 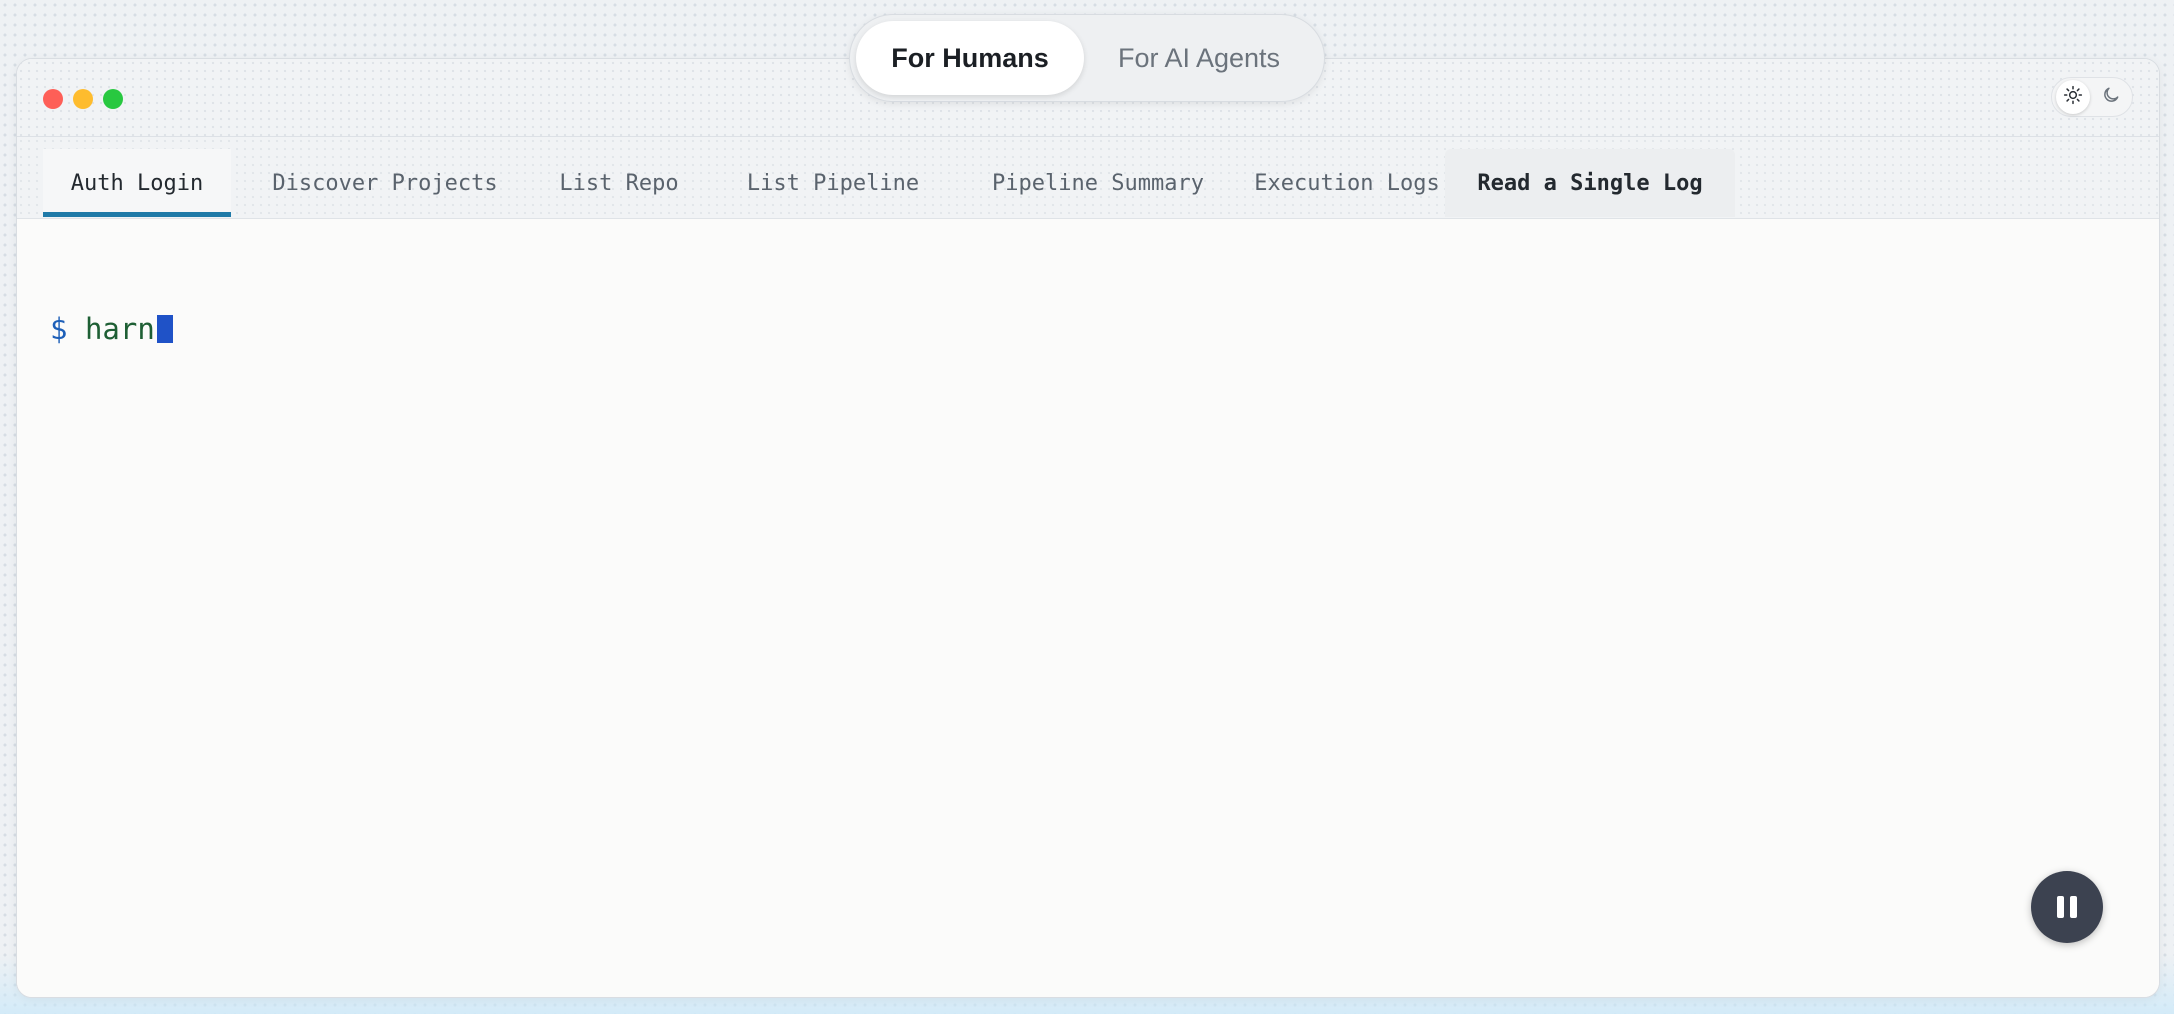 What do you see at coordinates (2092, 97) in the screenshot?
I see `theme-toggle` at bounding box center [2092, 97].